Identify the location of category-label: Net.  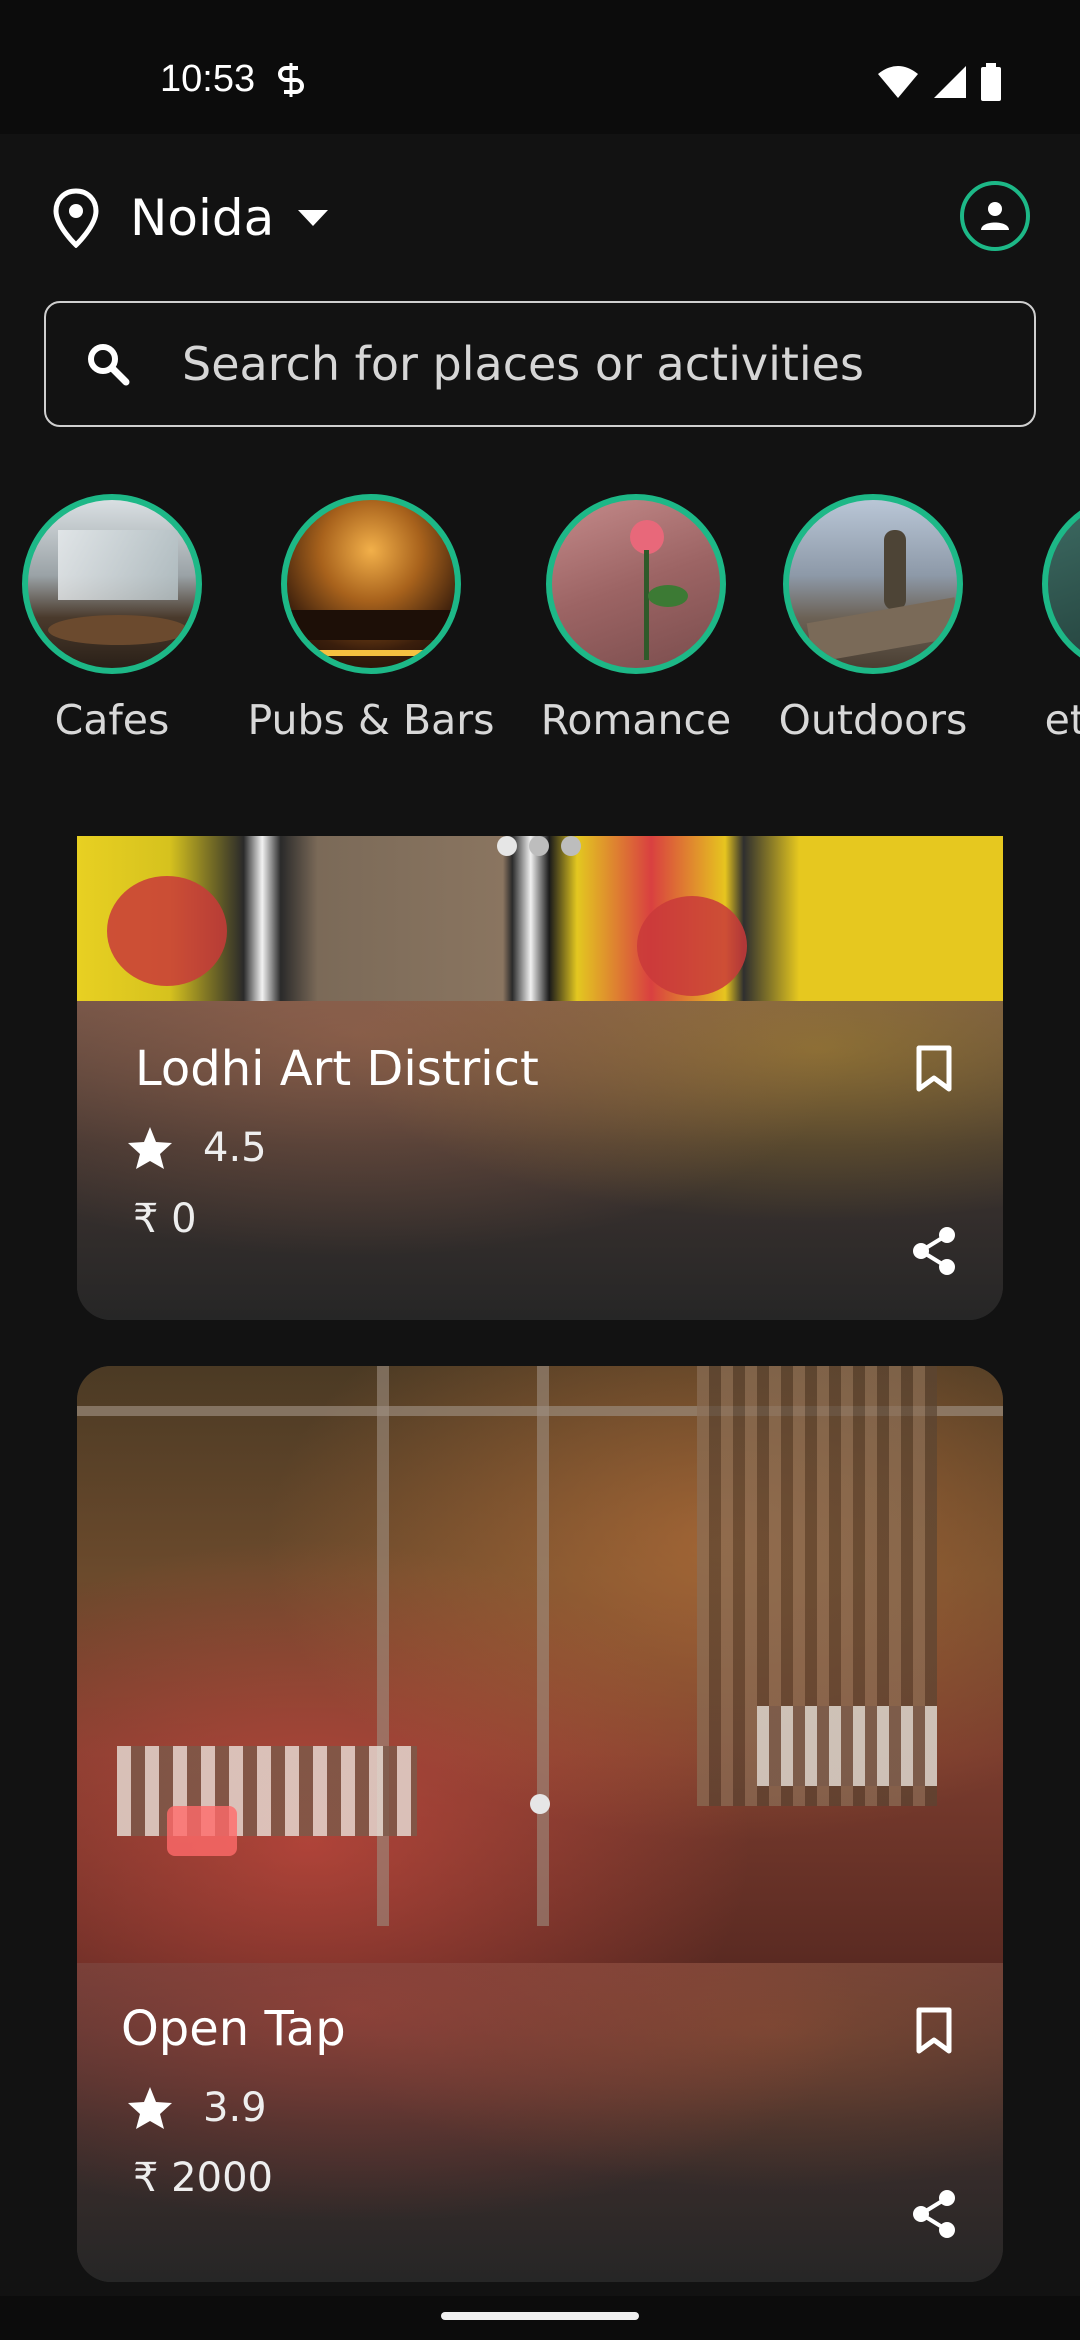
(1061, 720).